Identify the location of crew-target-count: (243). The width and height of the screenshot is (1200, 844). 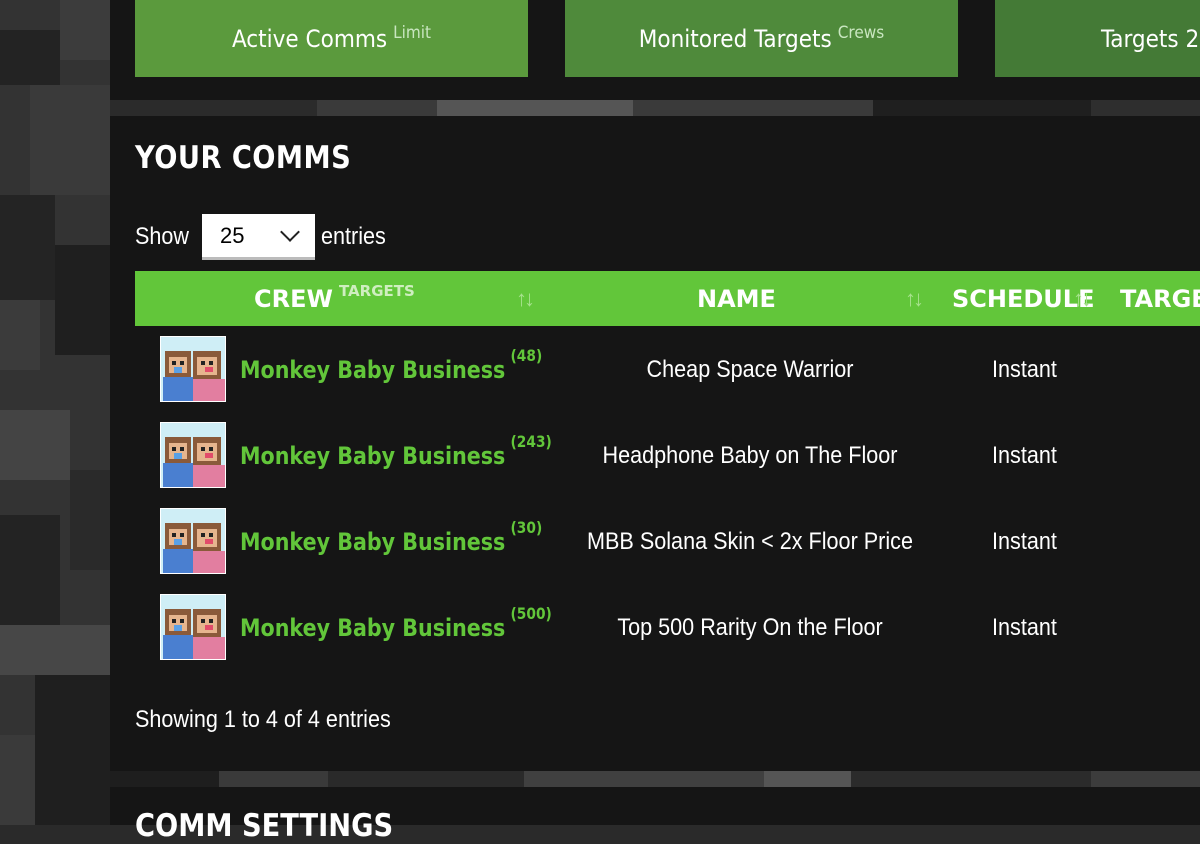
(531, 441).